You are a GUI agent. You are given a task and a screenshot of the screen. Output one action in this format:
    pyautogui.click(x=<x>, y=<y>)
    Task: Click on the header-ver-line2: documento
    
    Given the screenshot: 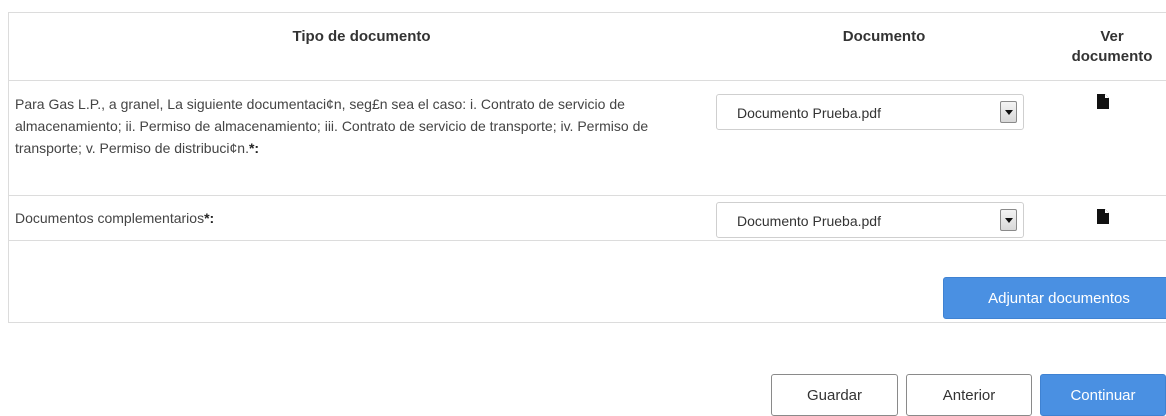 What is the action you would take?
    pyautogui.click(x=1112, y=56)
    